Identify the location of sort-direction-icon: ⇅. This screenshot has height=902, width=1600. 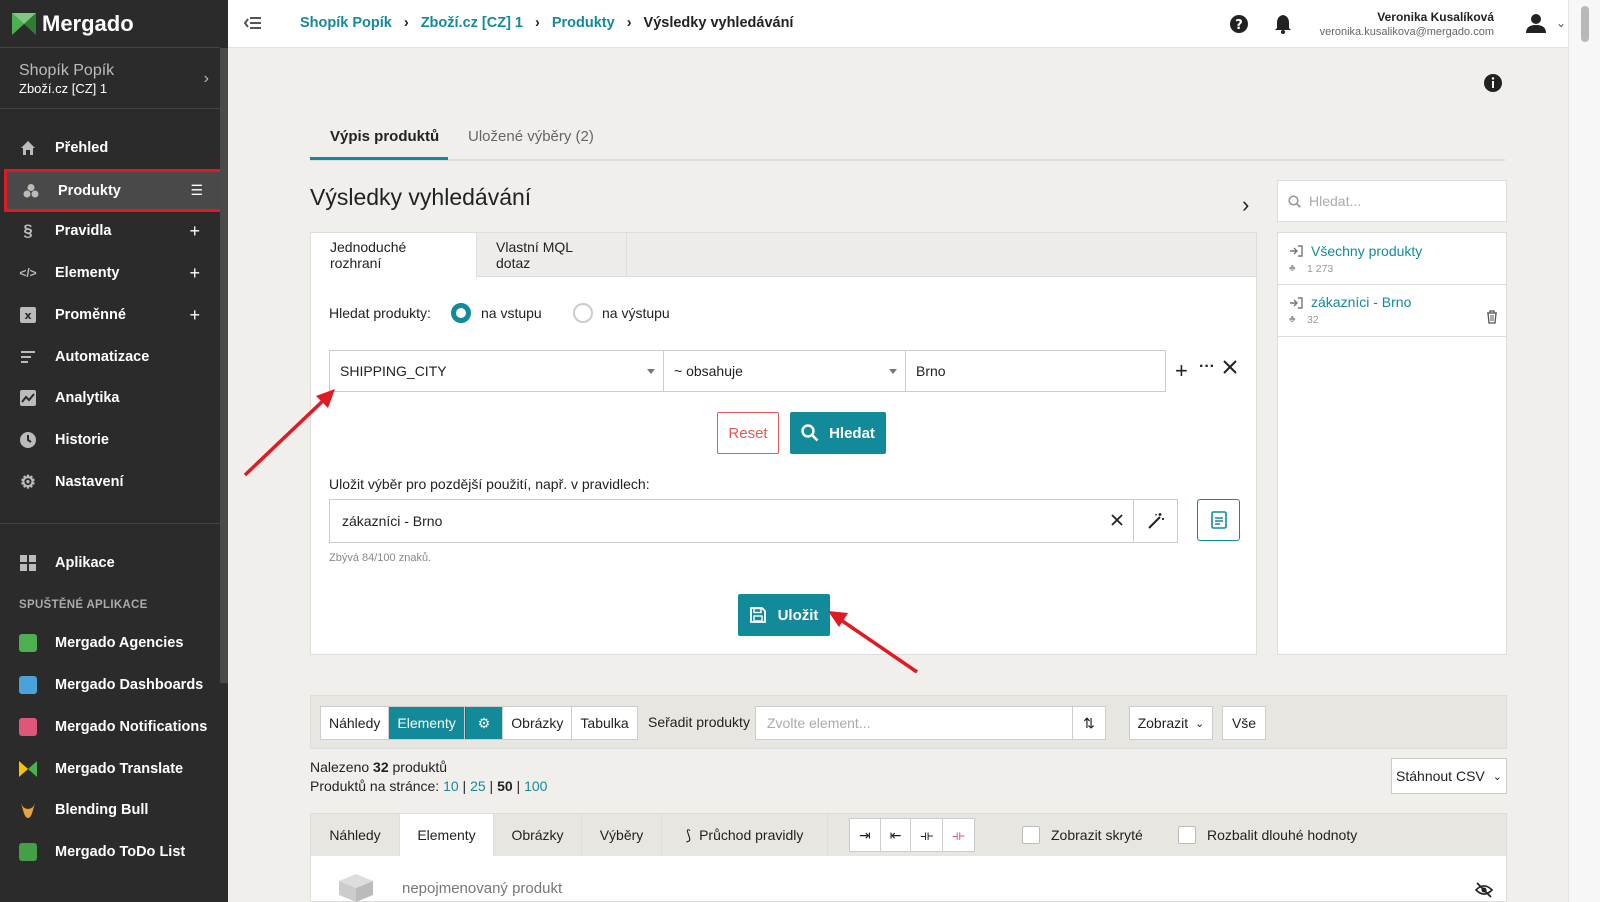
(1089, 723).